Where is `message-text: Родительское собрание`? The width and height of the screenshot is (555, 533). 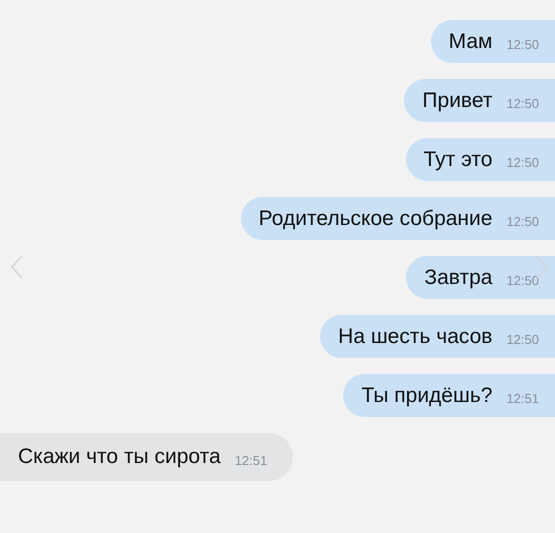 message-text: Родительское собрание is located at coordinates (375, 218).